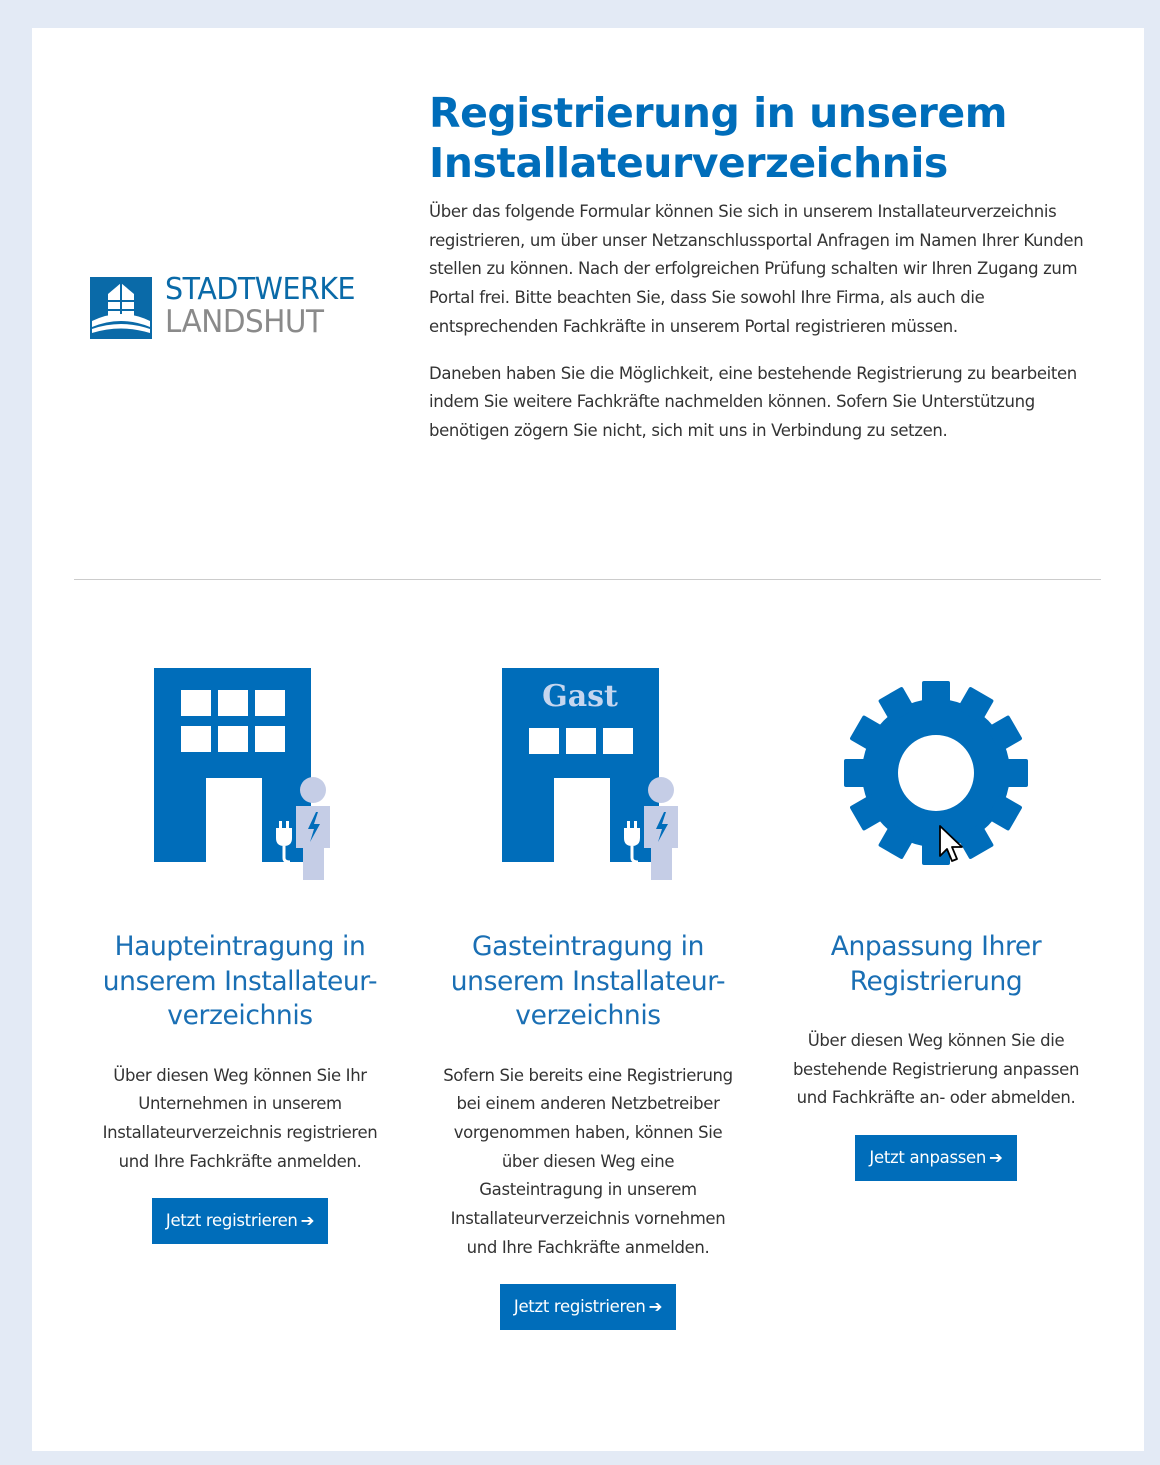 The image size is (1160, 1465). I want to click on stadtwerke-logo: STADTWERKE LANDSHUT, so click(250, 306).